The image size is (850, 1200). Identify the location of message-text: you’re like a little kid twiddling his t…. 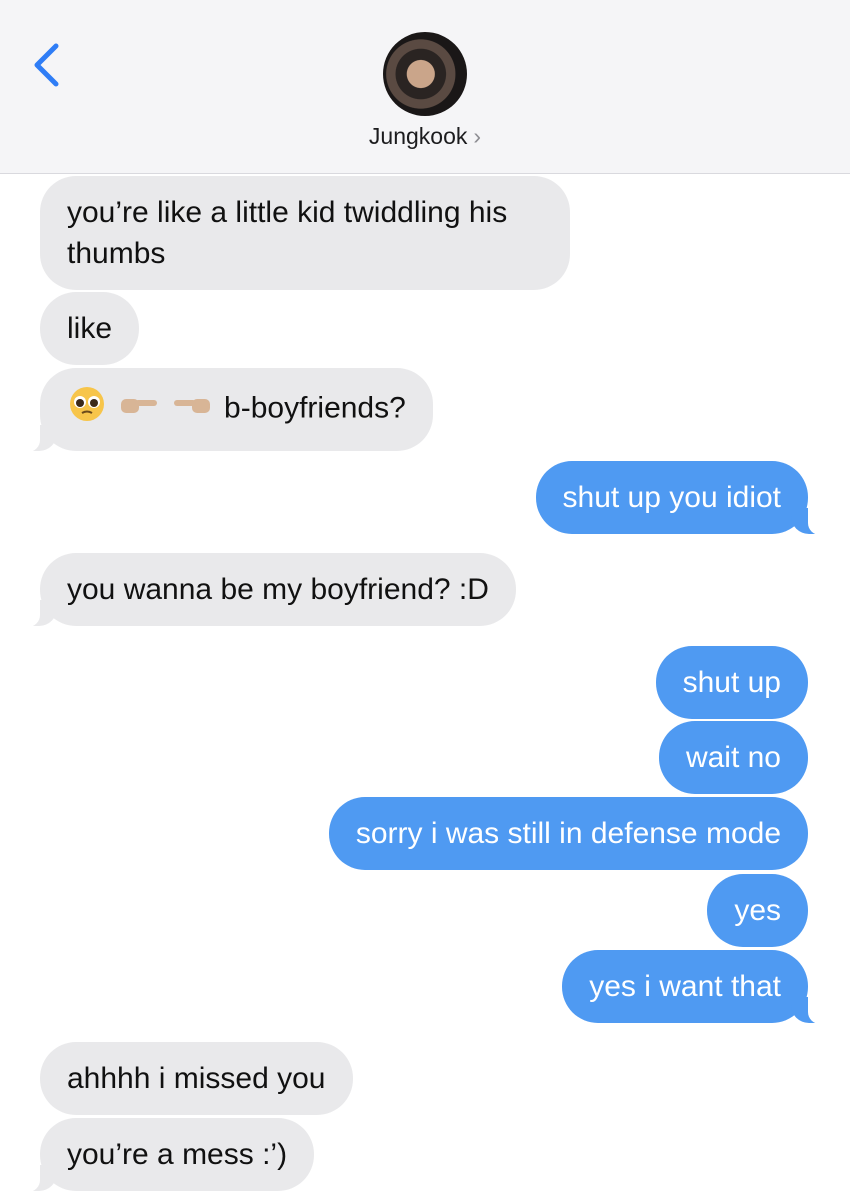
(287, 233).